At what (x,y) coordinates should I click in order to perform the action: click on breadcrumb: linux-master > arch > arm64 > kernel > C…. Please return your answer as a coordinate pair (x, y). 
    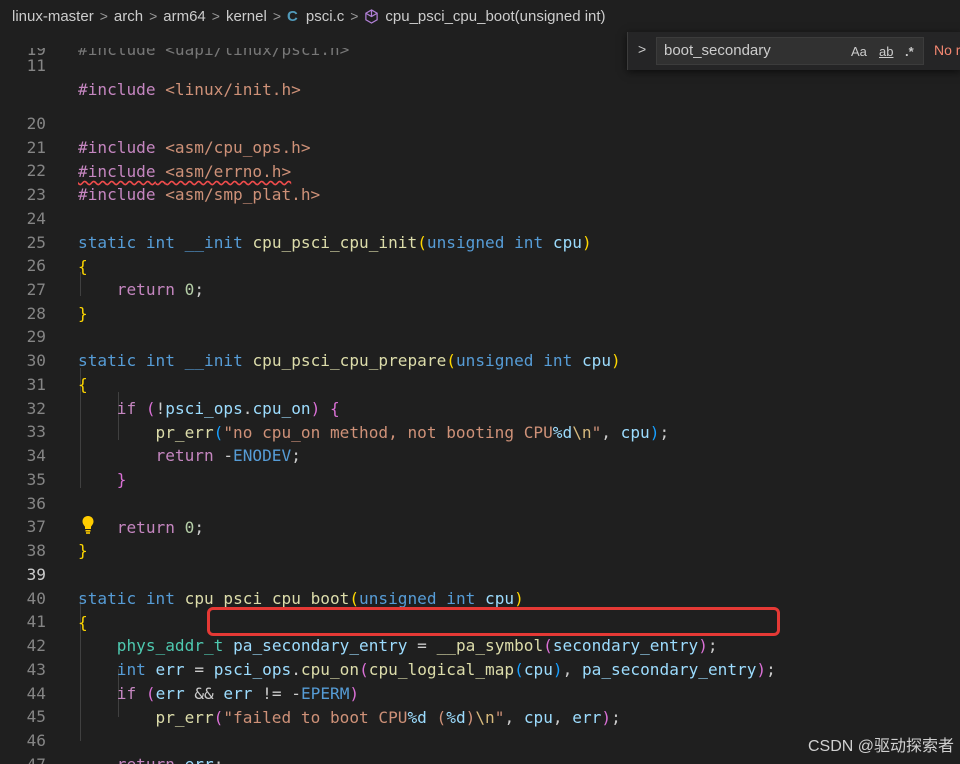
    Looking at the image, I should click on (480, 16).